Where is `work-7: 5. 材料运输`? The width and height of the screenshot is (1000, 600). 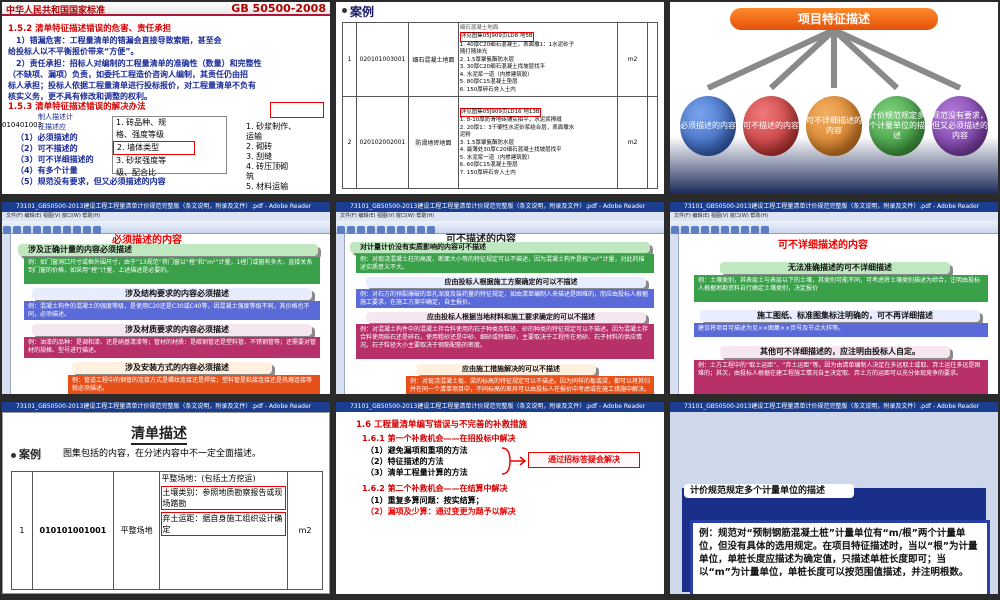 work-7: 5. 材料运输 is located at coordinates (267, 186).